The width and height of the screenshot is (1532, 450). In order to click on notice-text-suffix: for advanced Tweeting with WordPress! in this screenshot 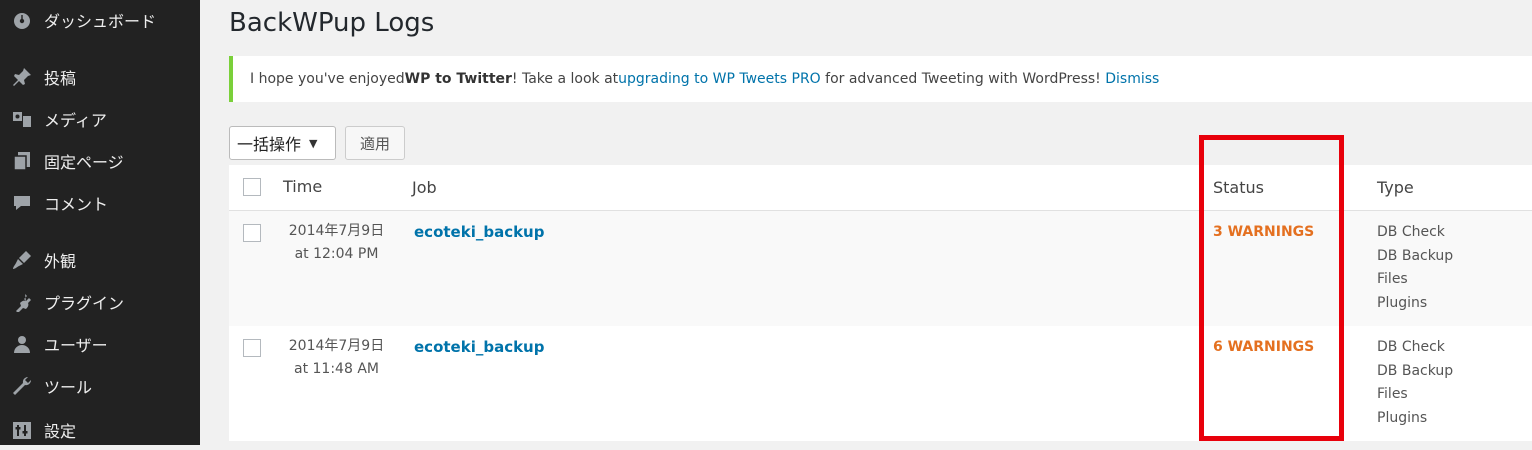, I will do `click(963, 79)`.